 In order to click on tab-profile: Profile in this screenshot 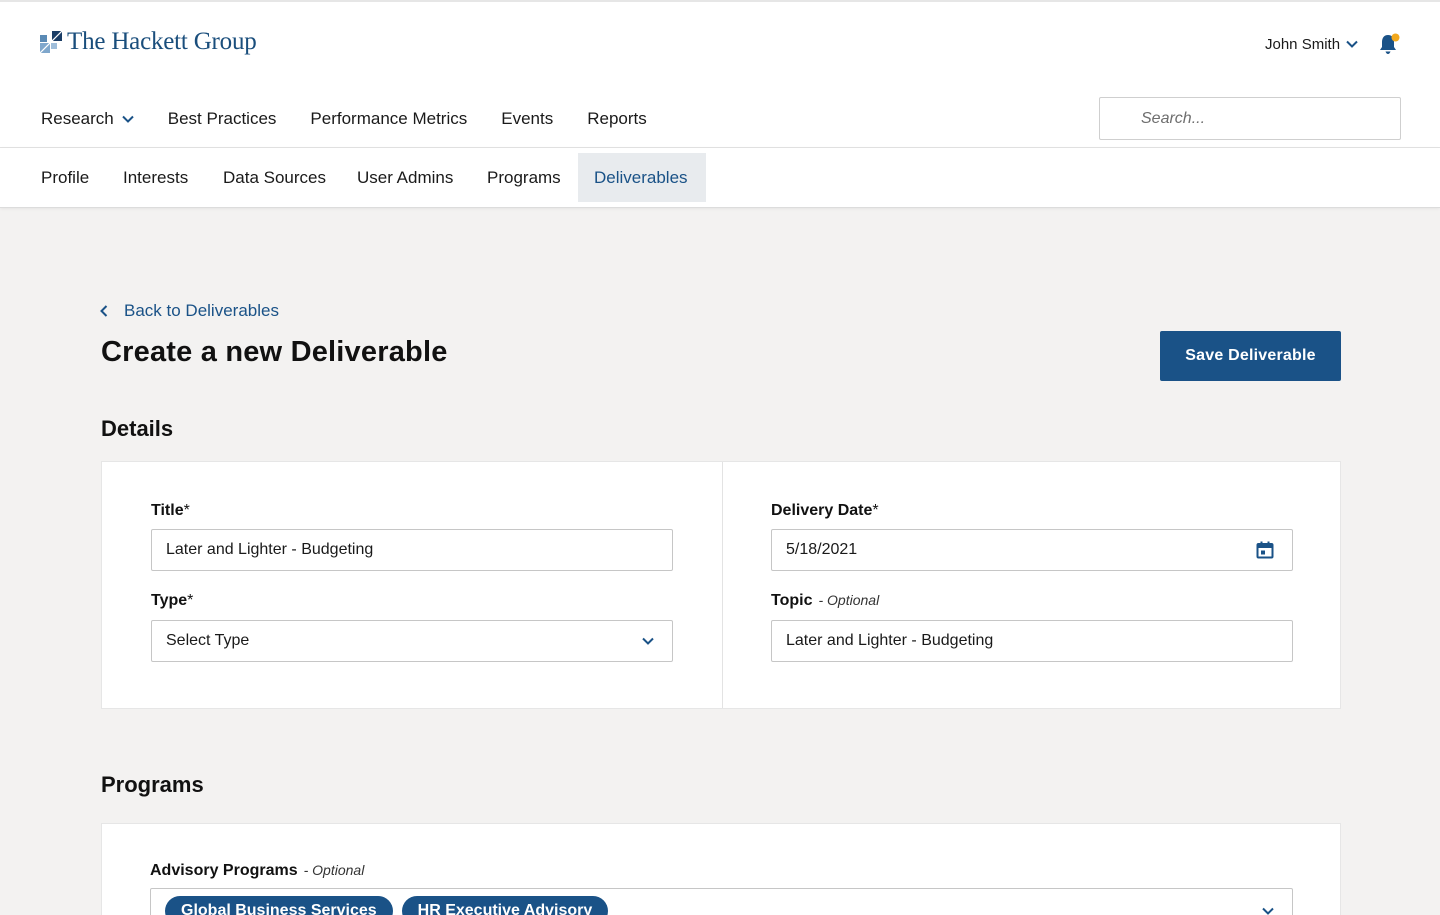, I will do `click(65, 177)`.